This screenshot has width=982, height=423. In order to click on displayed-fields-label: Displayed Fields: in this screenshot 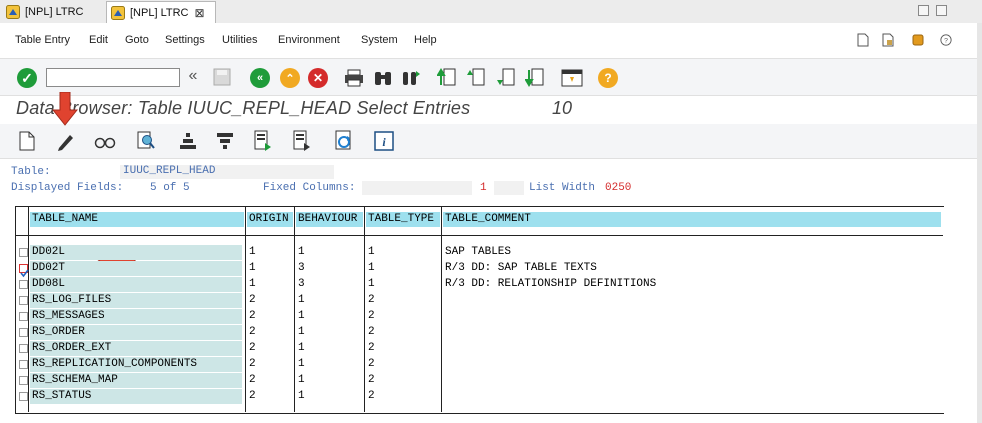, I will do `click(67, 188)`.